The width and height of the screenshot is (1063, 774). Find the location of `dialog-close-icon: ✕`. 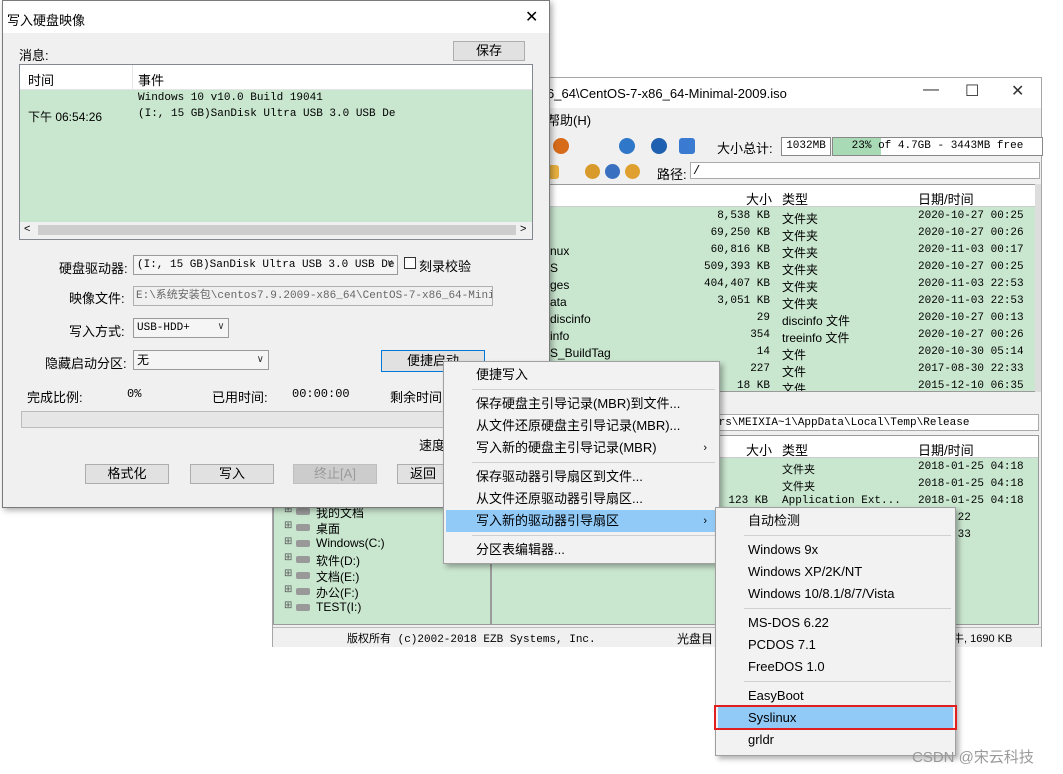

dialog-close-icon: ✕ is located at coordinates (531, 17).